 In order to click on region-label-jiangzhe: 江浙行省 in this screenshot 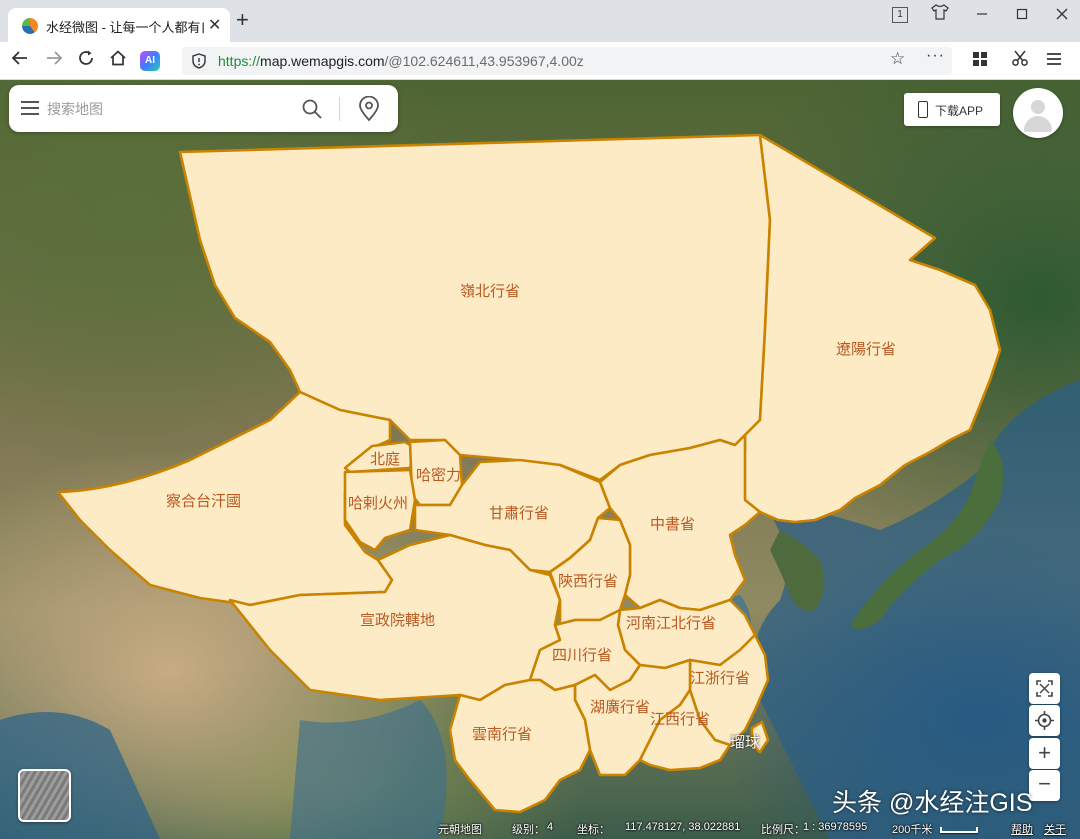, I will do `click(720, 678)`.